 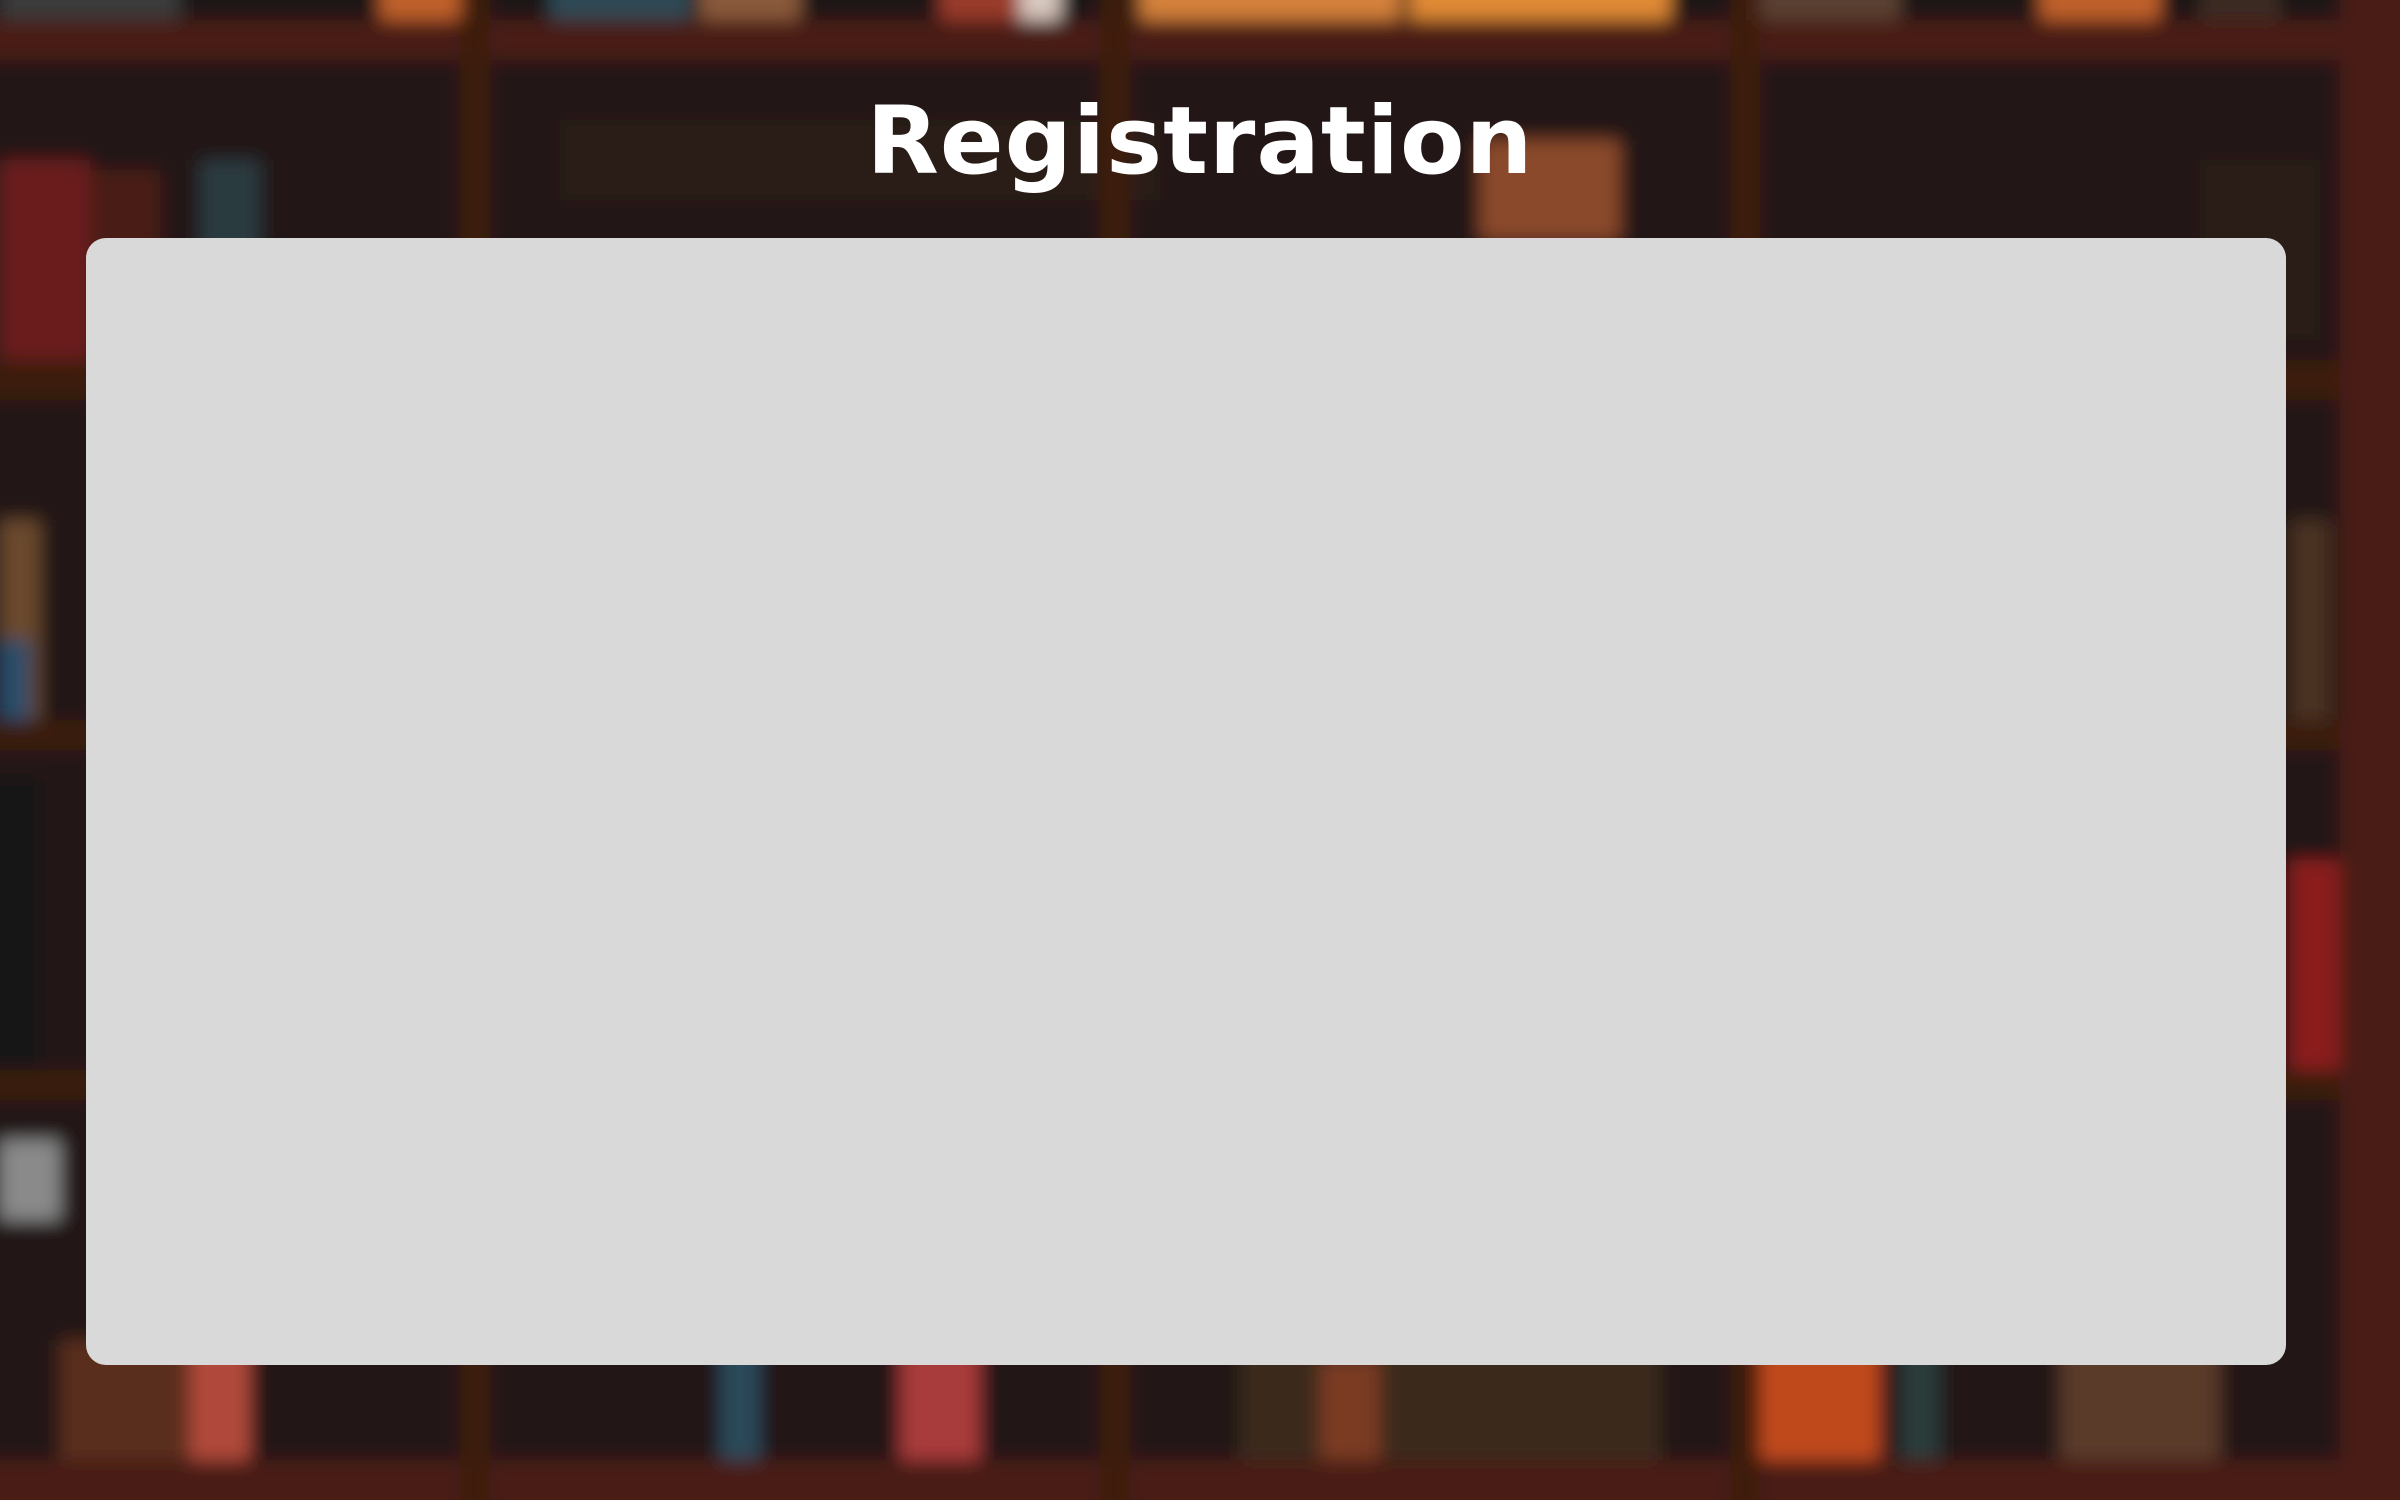 What do you see at coordinates (1200, 141) in the screenshot?
I see `page-title: Registration` at bounding box center [1200, 141].